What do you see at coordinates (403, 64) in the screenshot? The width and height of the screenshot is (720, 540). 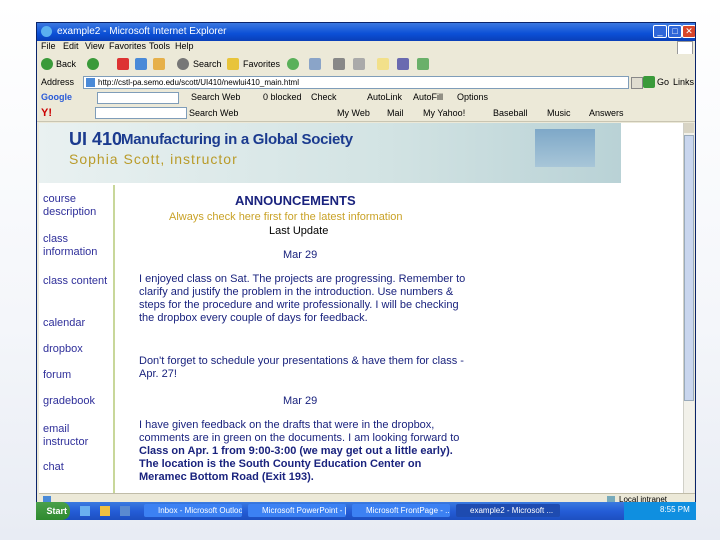 I see `messenger-icon` at bounding box center [403, 64].